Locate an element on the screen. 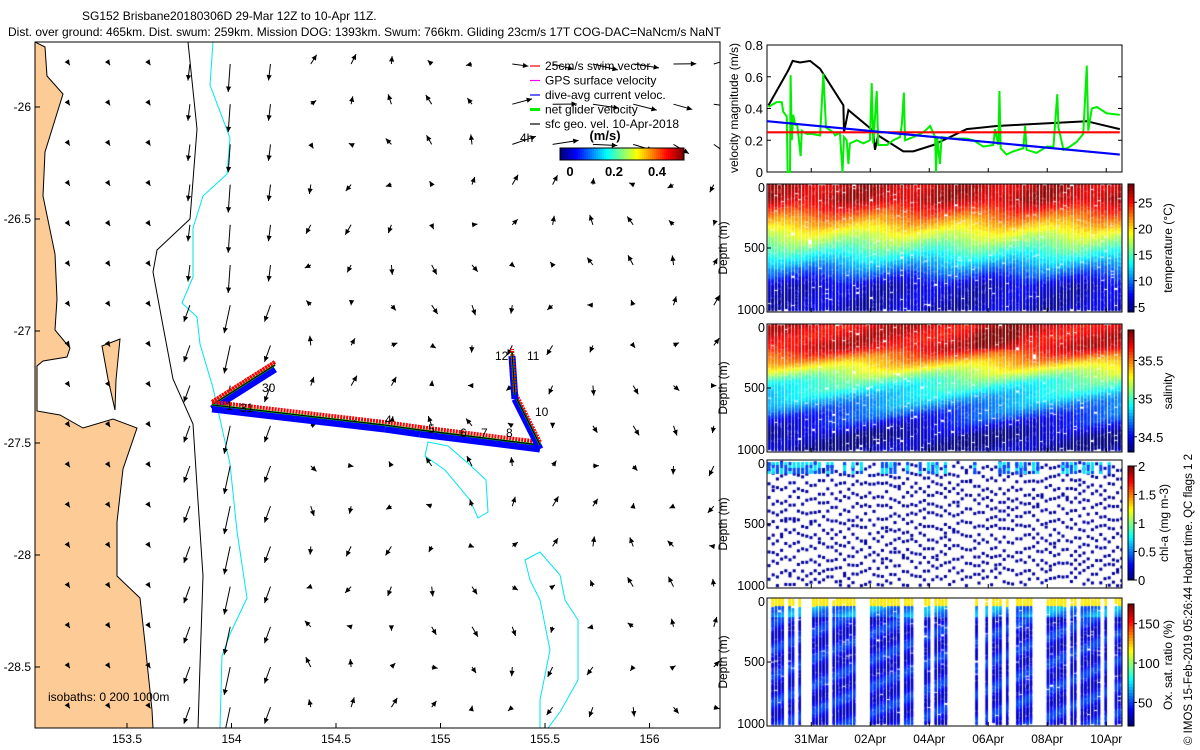 The width and height of the screenshot is (1200, 750). depth-tick-label: 0 is located at coordinates (761, 188).